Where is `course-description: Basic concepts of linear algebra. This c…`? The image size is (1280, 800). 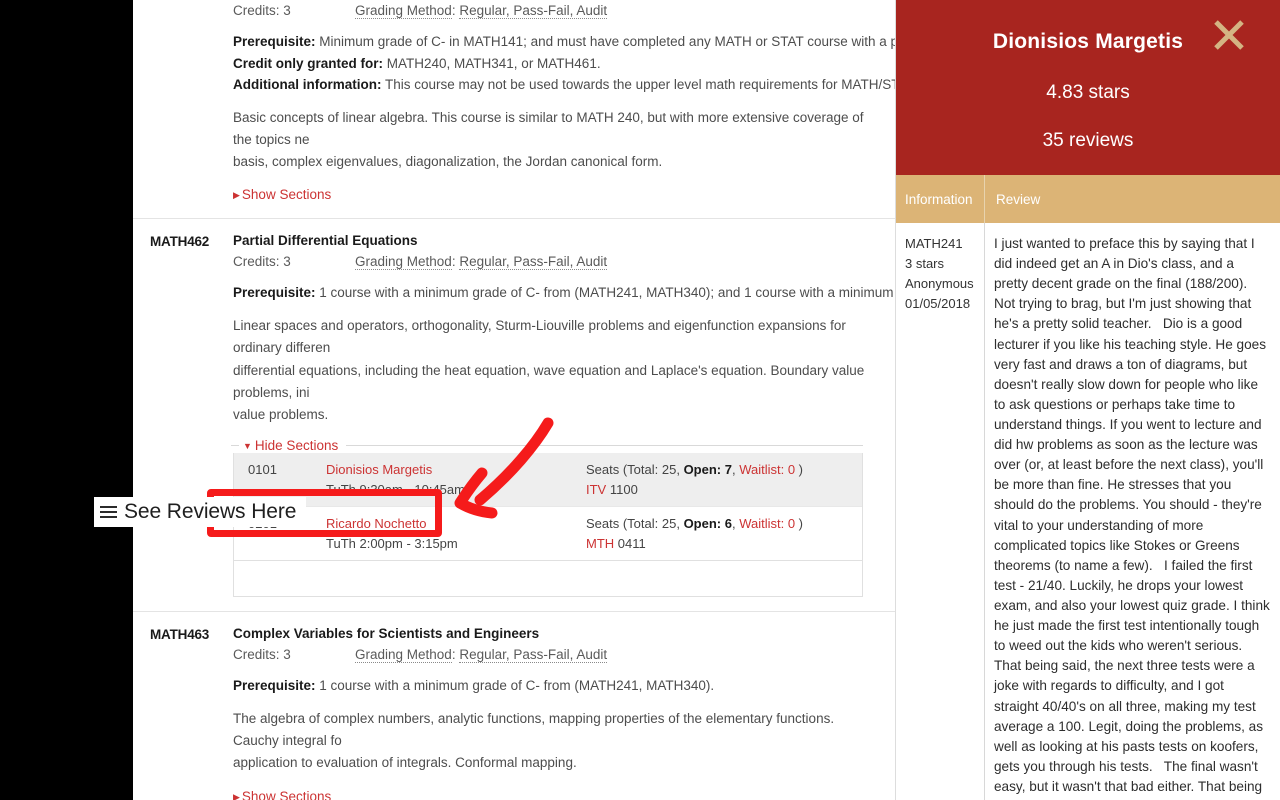
course-description: Basic concepts of linear algebra. This c… is located at coordinates (548, 139).